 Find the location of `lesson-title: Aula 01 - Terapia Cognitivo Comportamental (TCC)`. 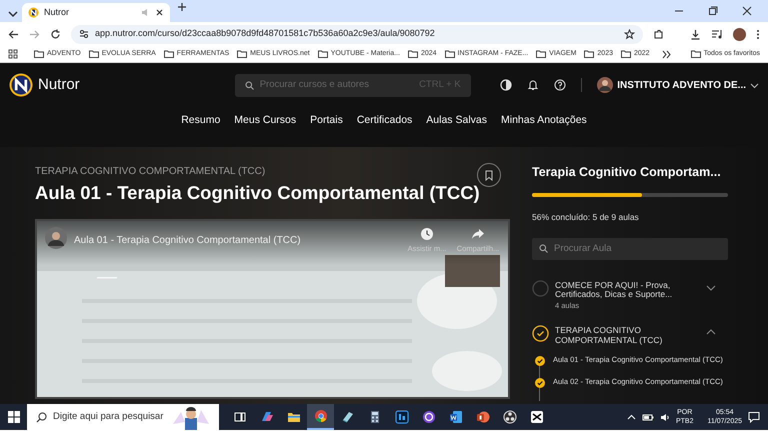

lesson-title: Aula 01 - Terapia Cognitivo Comportamental (TCC) is located at coordinates (258, 193).